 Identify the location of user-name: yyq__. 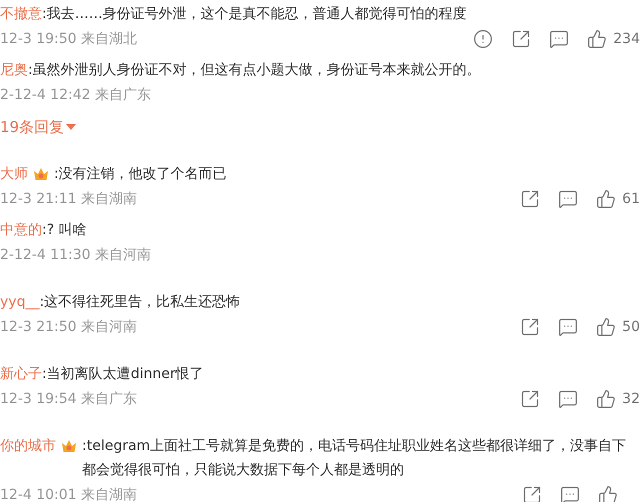
(20, 302).